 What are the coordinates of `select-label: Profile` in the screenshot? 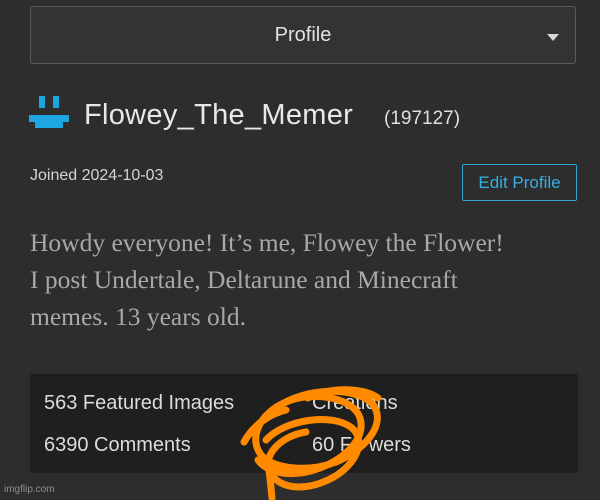 It's located at (303, 34).